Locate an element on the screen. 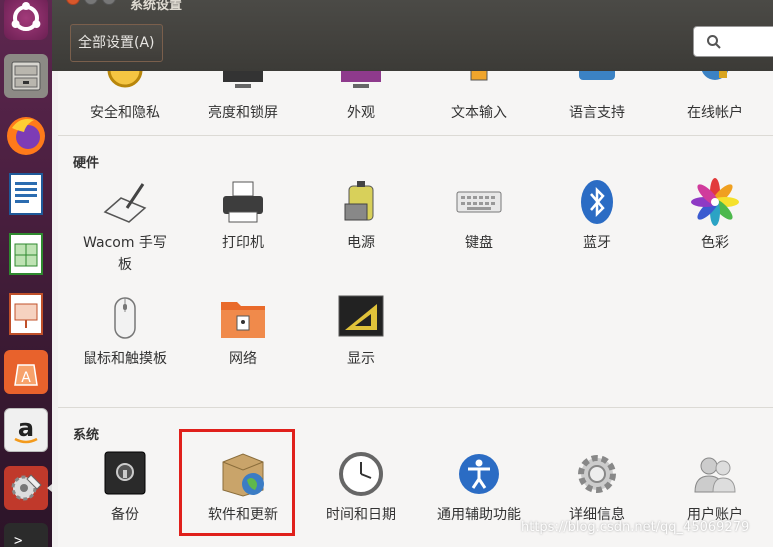  gear-icon is located at coordinates (597, 474).